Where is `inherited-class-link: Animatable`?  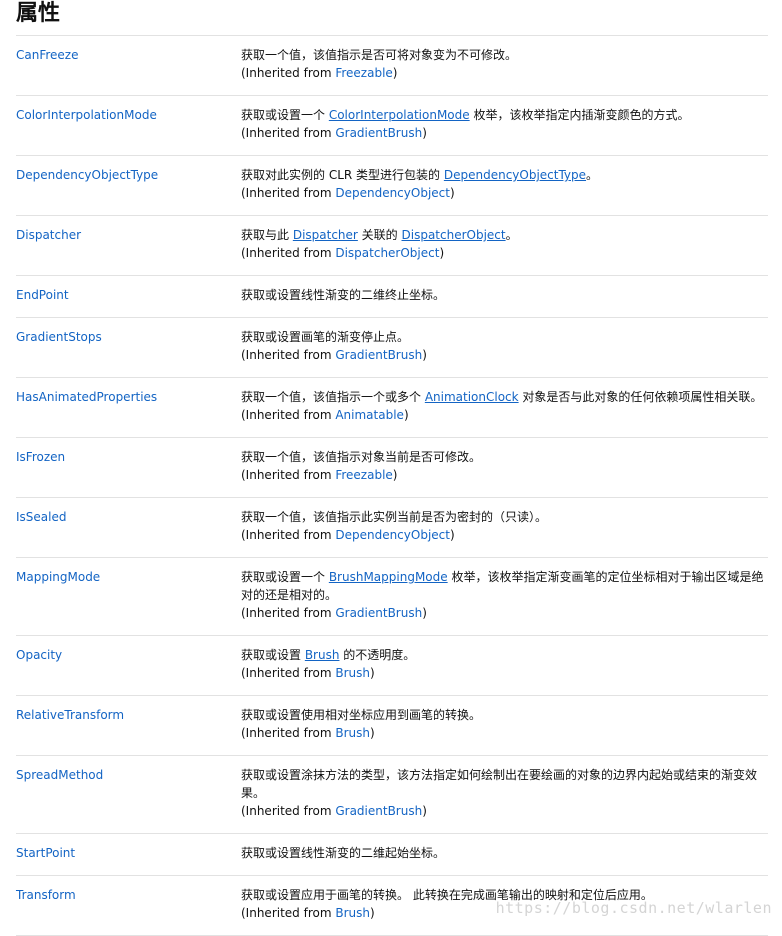 inherited-class-link: Animatable is located at coordinates (369, 415).